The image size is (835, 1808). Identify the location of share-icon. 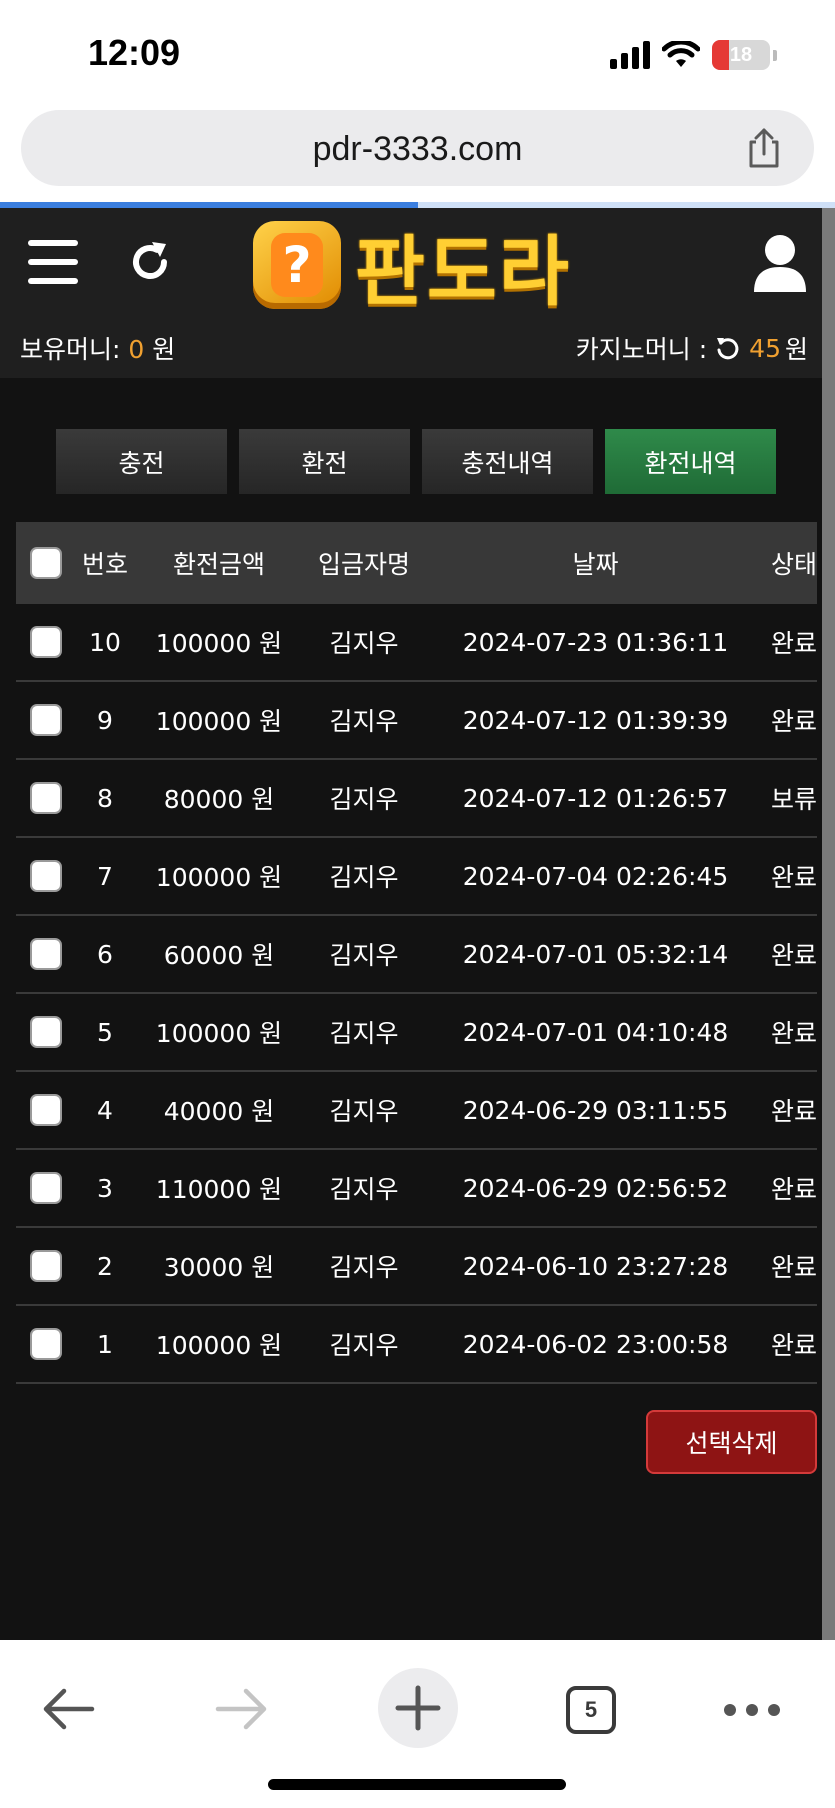
(764, 148).